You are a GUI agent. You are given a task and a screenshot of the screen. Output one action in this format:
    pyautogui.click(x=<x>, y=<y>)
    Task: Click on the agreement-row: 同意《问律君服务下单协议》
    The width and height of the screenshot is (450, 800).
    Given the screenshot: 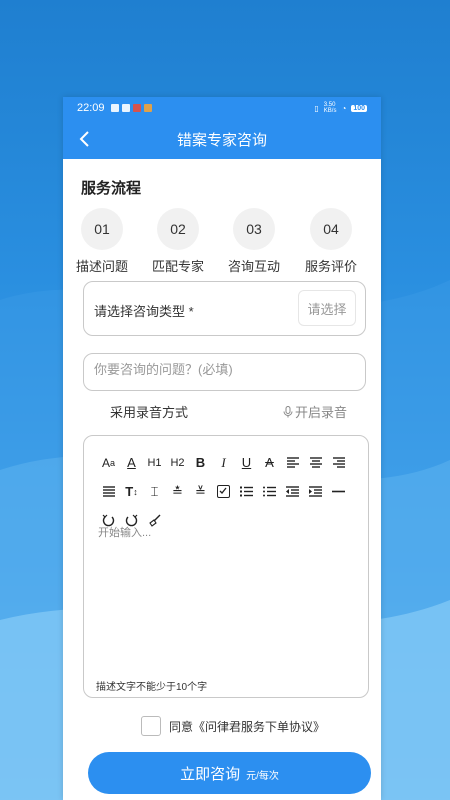 What is the action you would take?
    pyautogui.click(x=233, y=726)
    